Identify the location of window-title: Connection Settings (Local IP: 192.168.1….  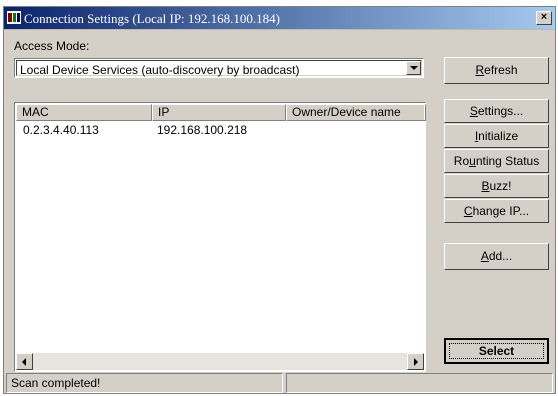
(152, 18).